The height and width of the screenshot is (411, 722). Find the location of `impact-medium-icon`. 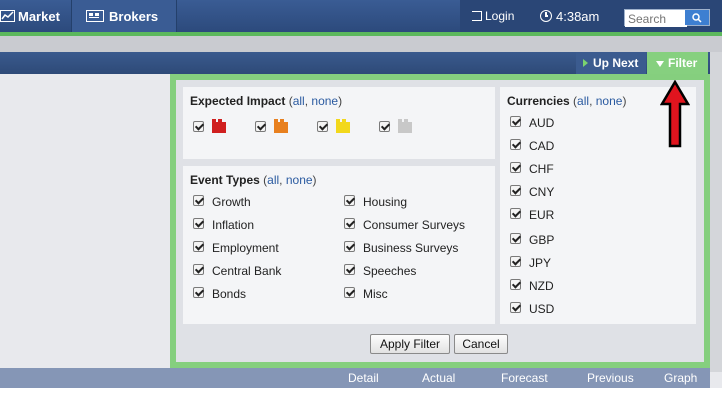

impact-medium-icon is located at coordinates (281, 126).